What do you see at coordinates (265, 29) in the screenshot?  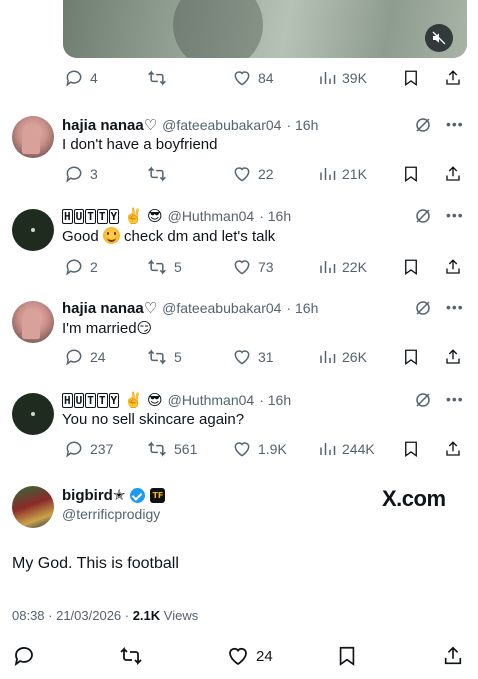 I see `video-media` at bounding box center [265, 29].